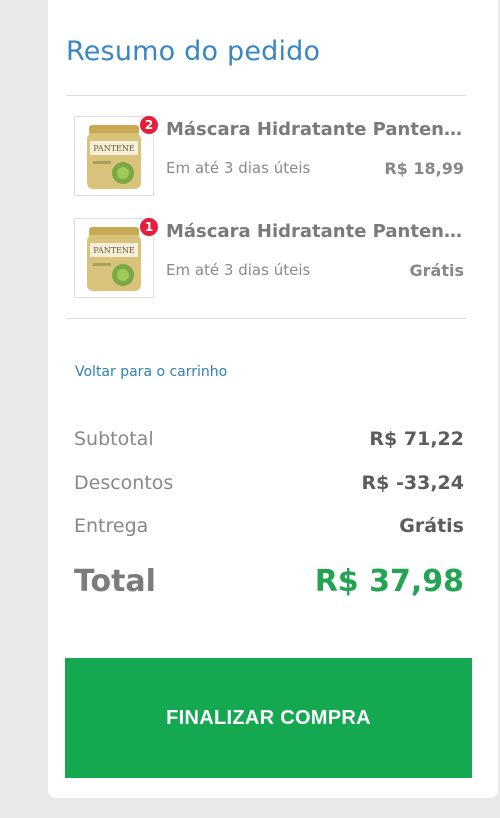  I want to click on delivery-row: Entrega Grátis, so click(269, 529).